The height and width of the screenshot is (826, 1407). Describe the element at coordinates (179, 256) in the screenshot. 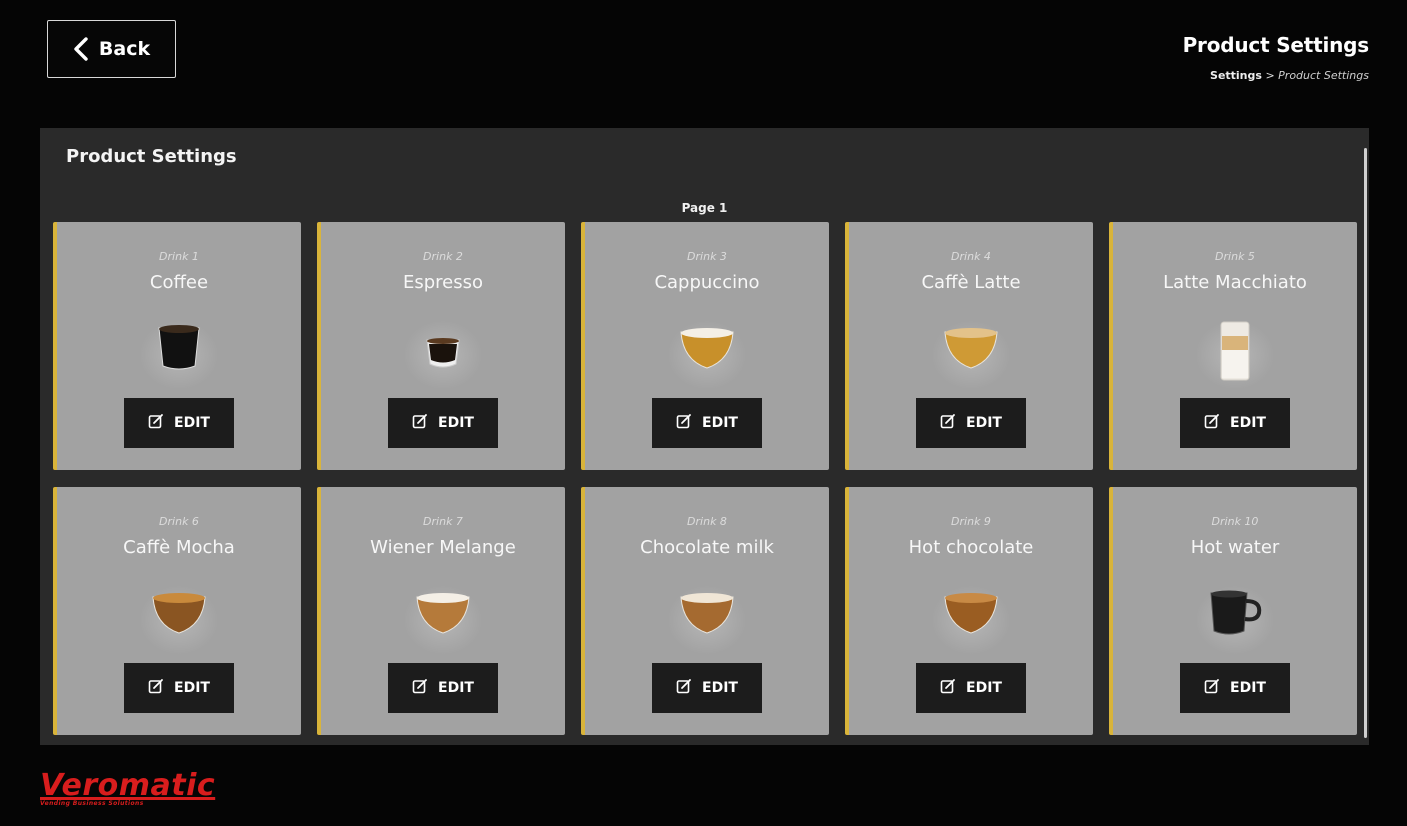

I see `drink-number: Drink 1` at that location.